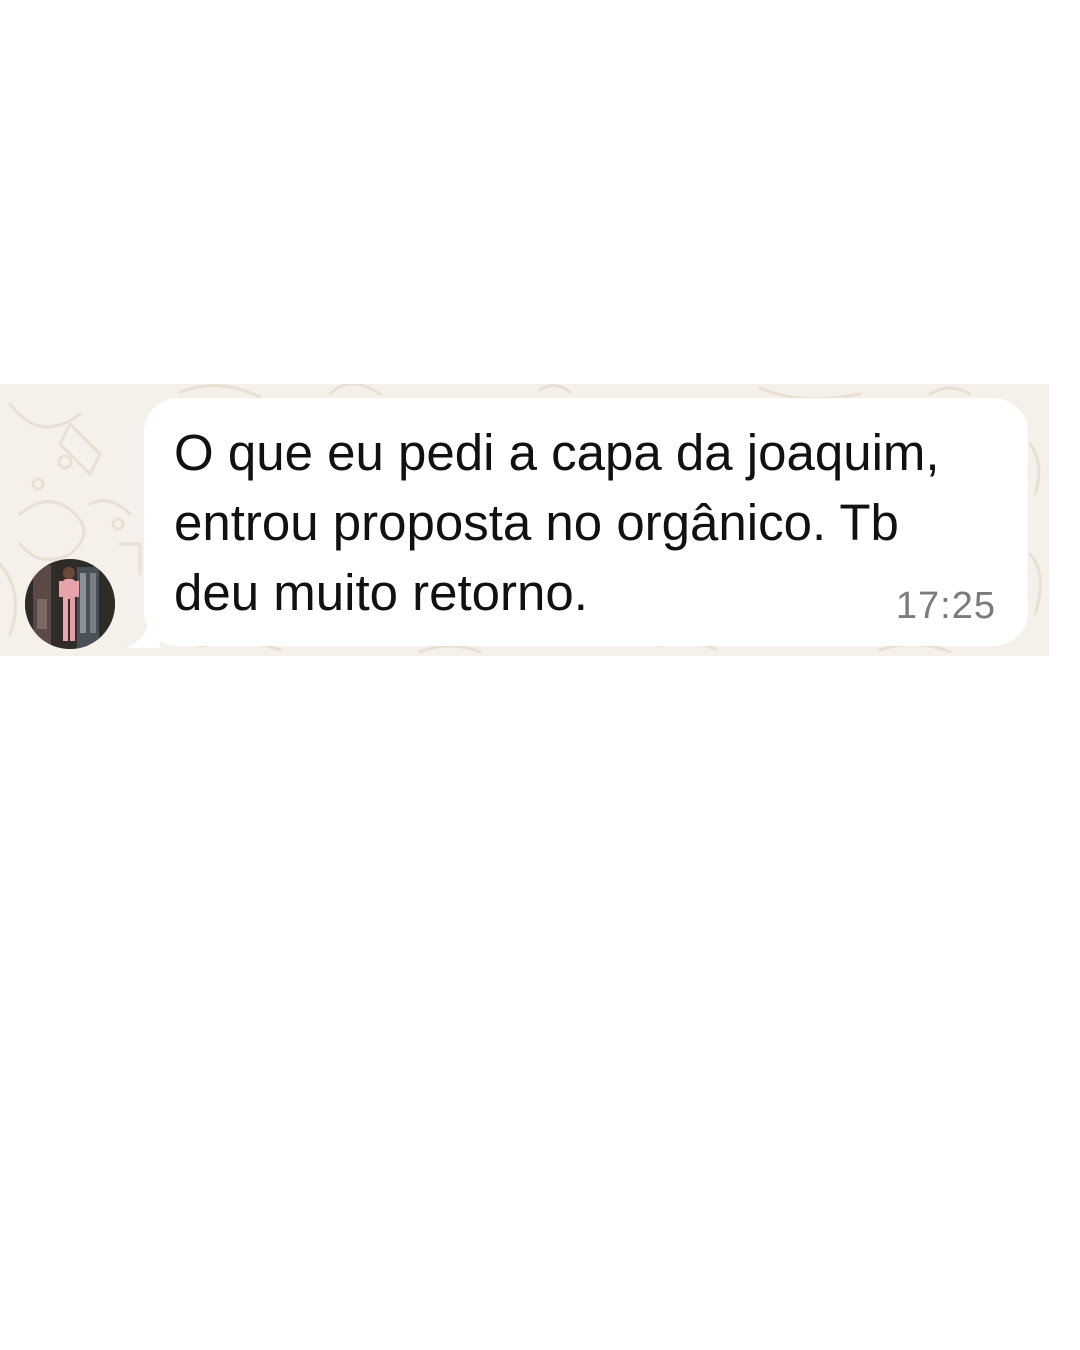 The height and width of the screenshot is (1350, 1080). I want to click on message-timestamp: 17:25, so click(945, 606).